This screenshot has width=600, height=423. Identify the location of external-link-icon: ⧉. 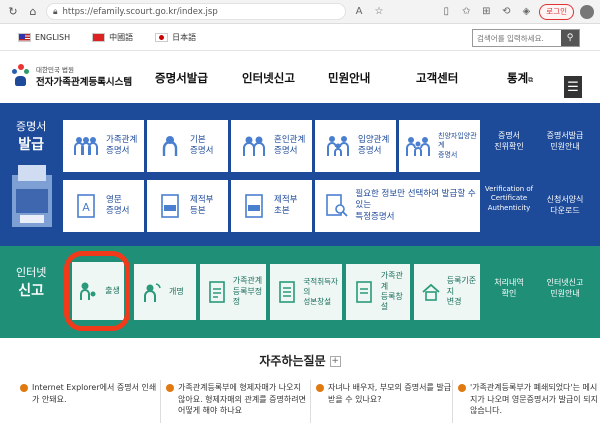
(531, 80).